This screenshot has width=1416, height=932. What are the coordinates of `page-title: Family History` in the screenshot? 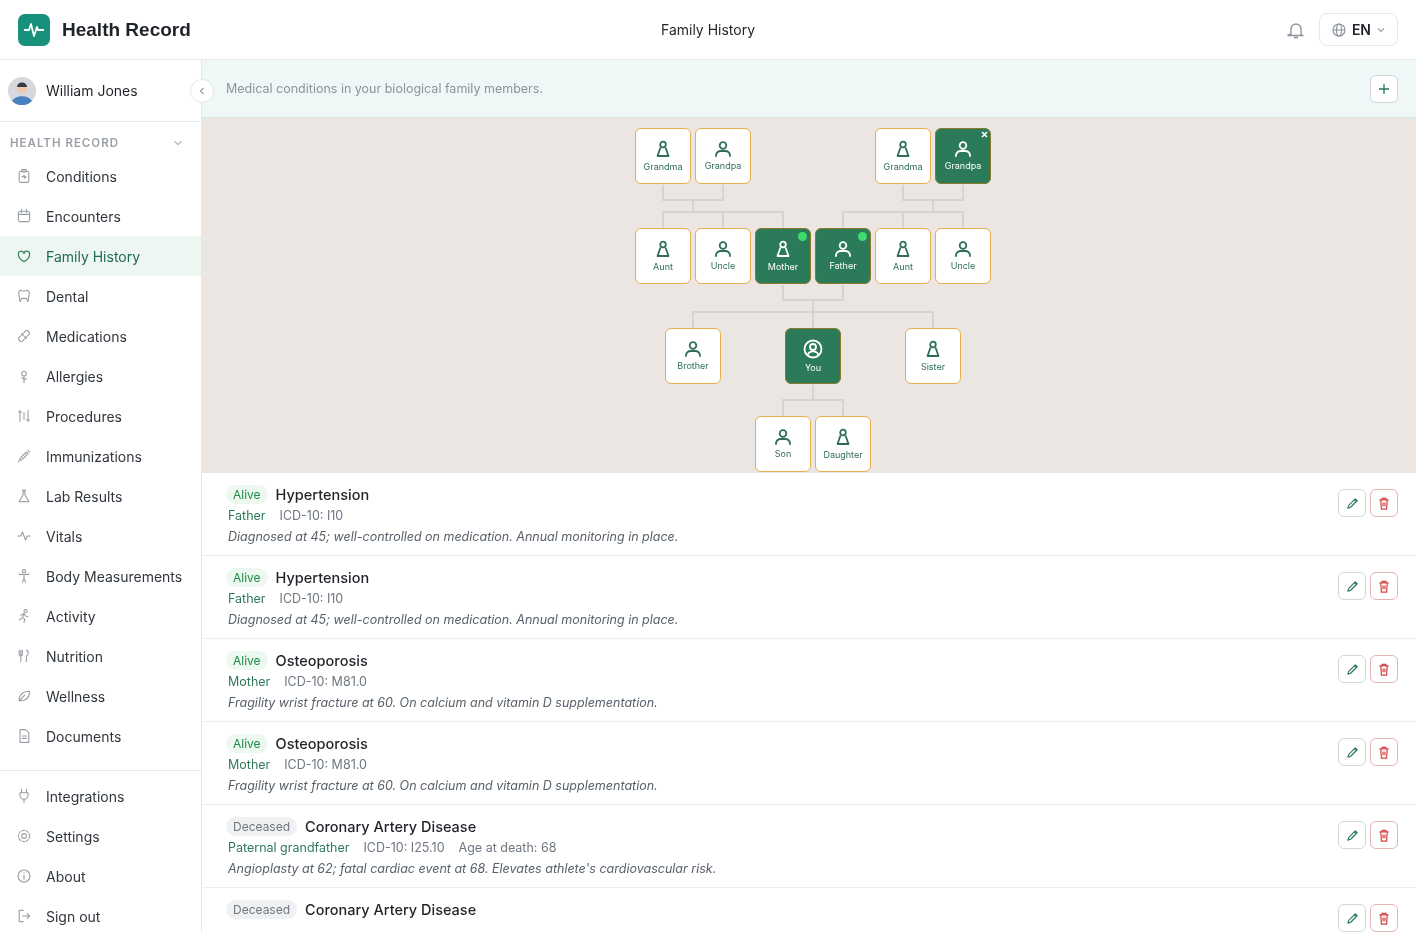 It's located at (708, 29).